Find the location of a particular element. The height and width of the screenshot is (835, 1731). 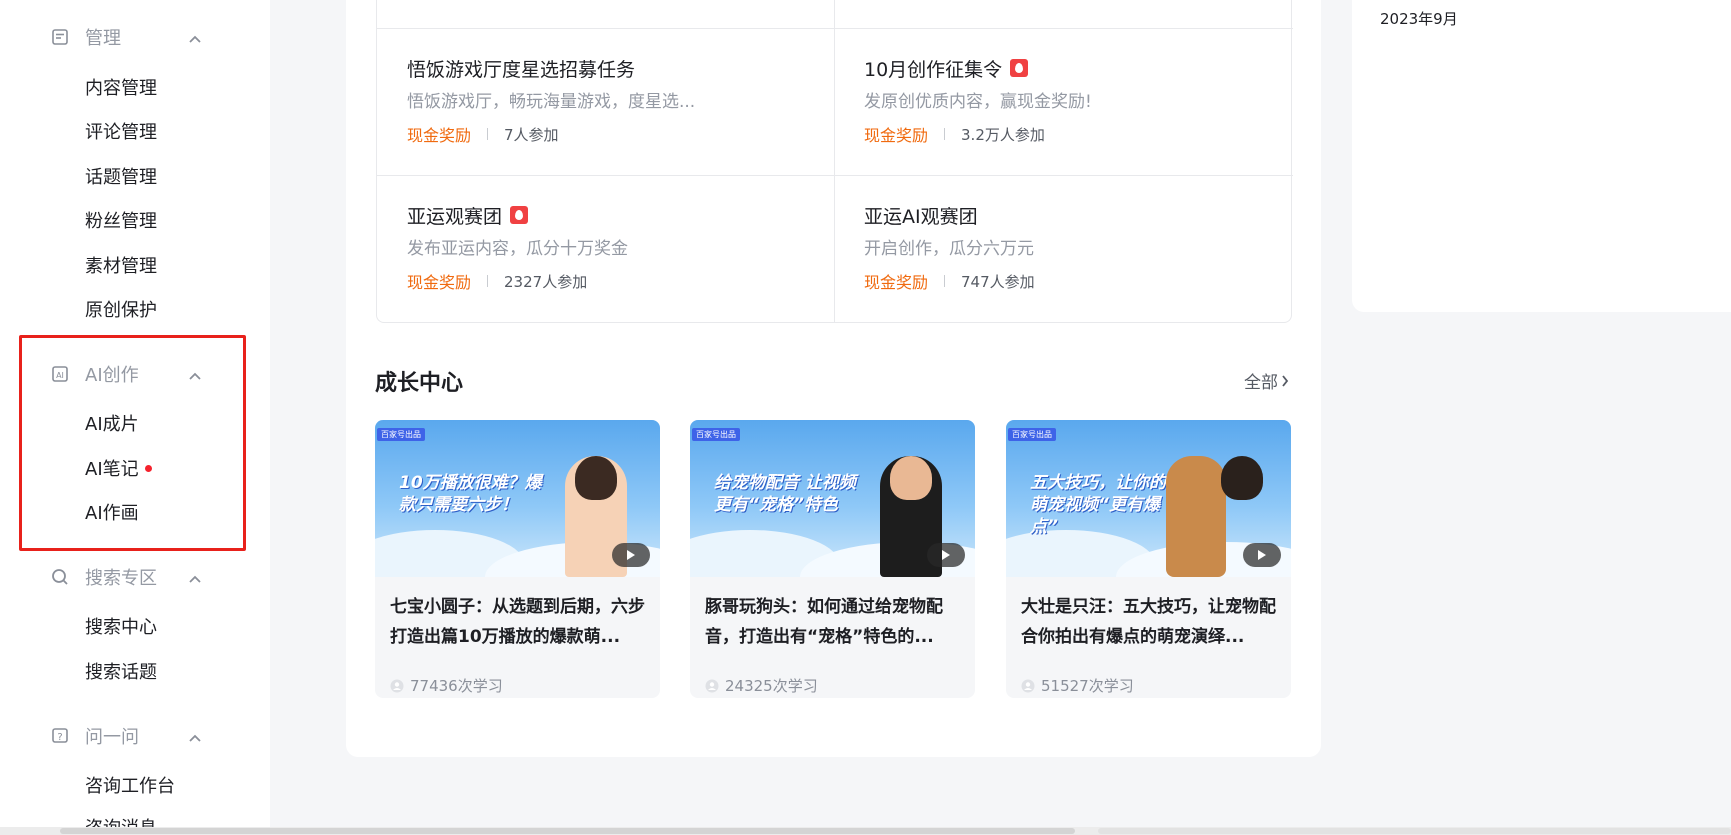

sidebar-item-original: 原创保护 is located at coordinates (121, 309).